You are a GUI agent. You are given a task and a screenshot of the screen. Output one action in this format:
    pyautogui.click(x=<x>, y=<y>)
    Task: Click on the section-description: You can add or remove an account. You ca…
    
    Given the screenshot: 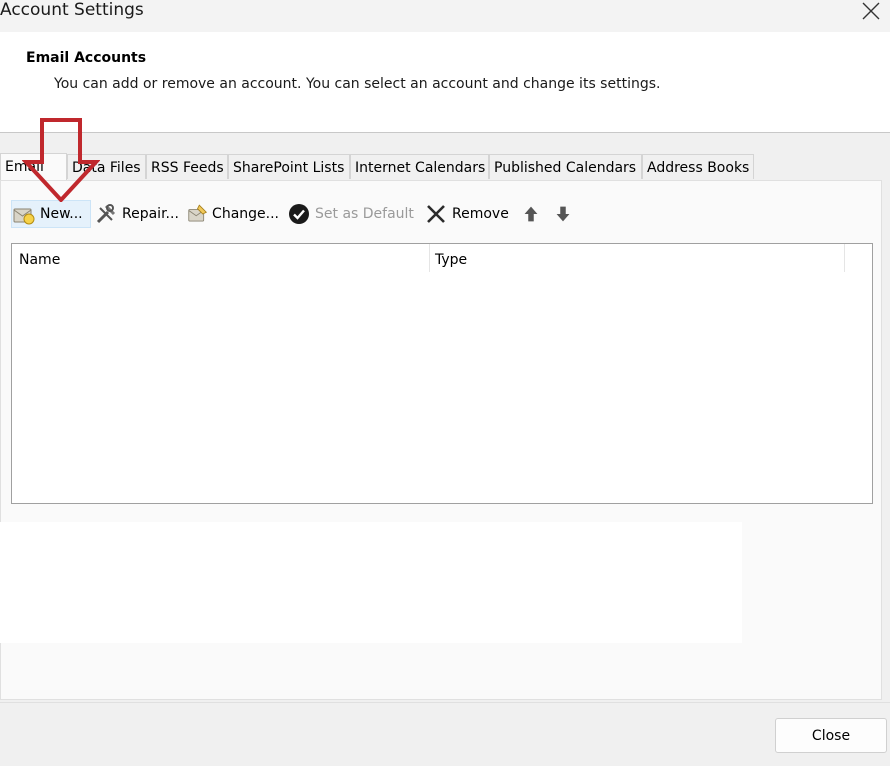 What is the action you would take?
    pyautogui.click(x=357, y=84)
    